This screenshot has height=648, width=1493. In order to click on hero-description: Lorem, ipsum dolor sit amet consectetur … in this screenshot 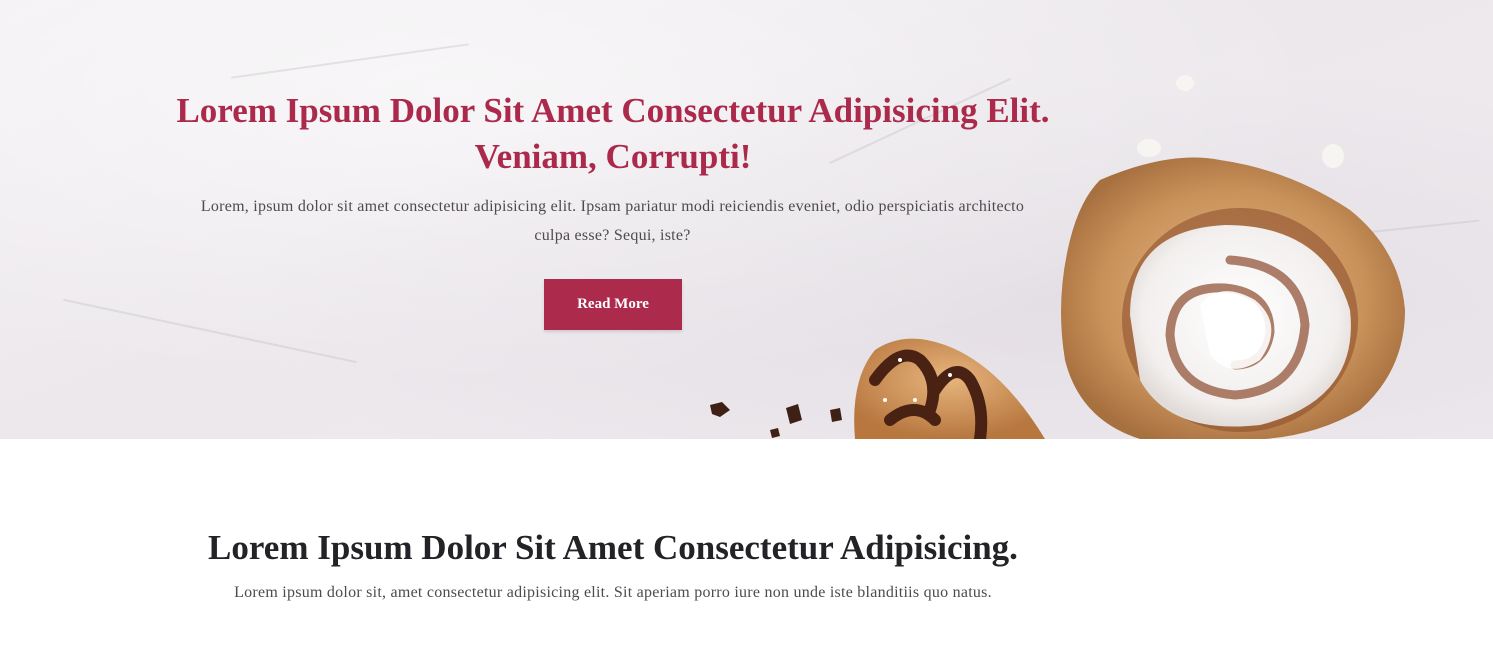, I will do `click(612, 221)`.